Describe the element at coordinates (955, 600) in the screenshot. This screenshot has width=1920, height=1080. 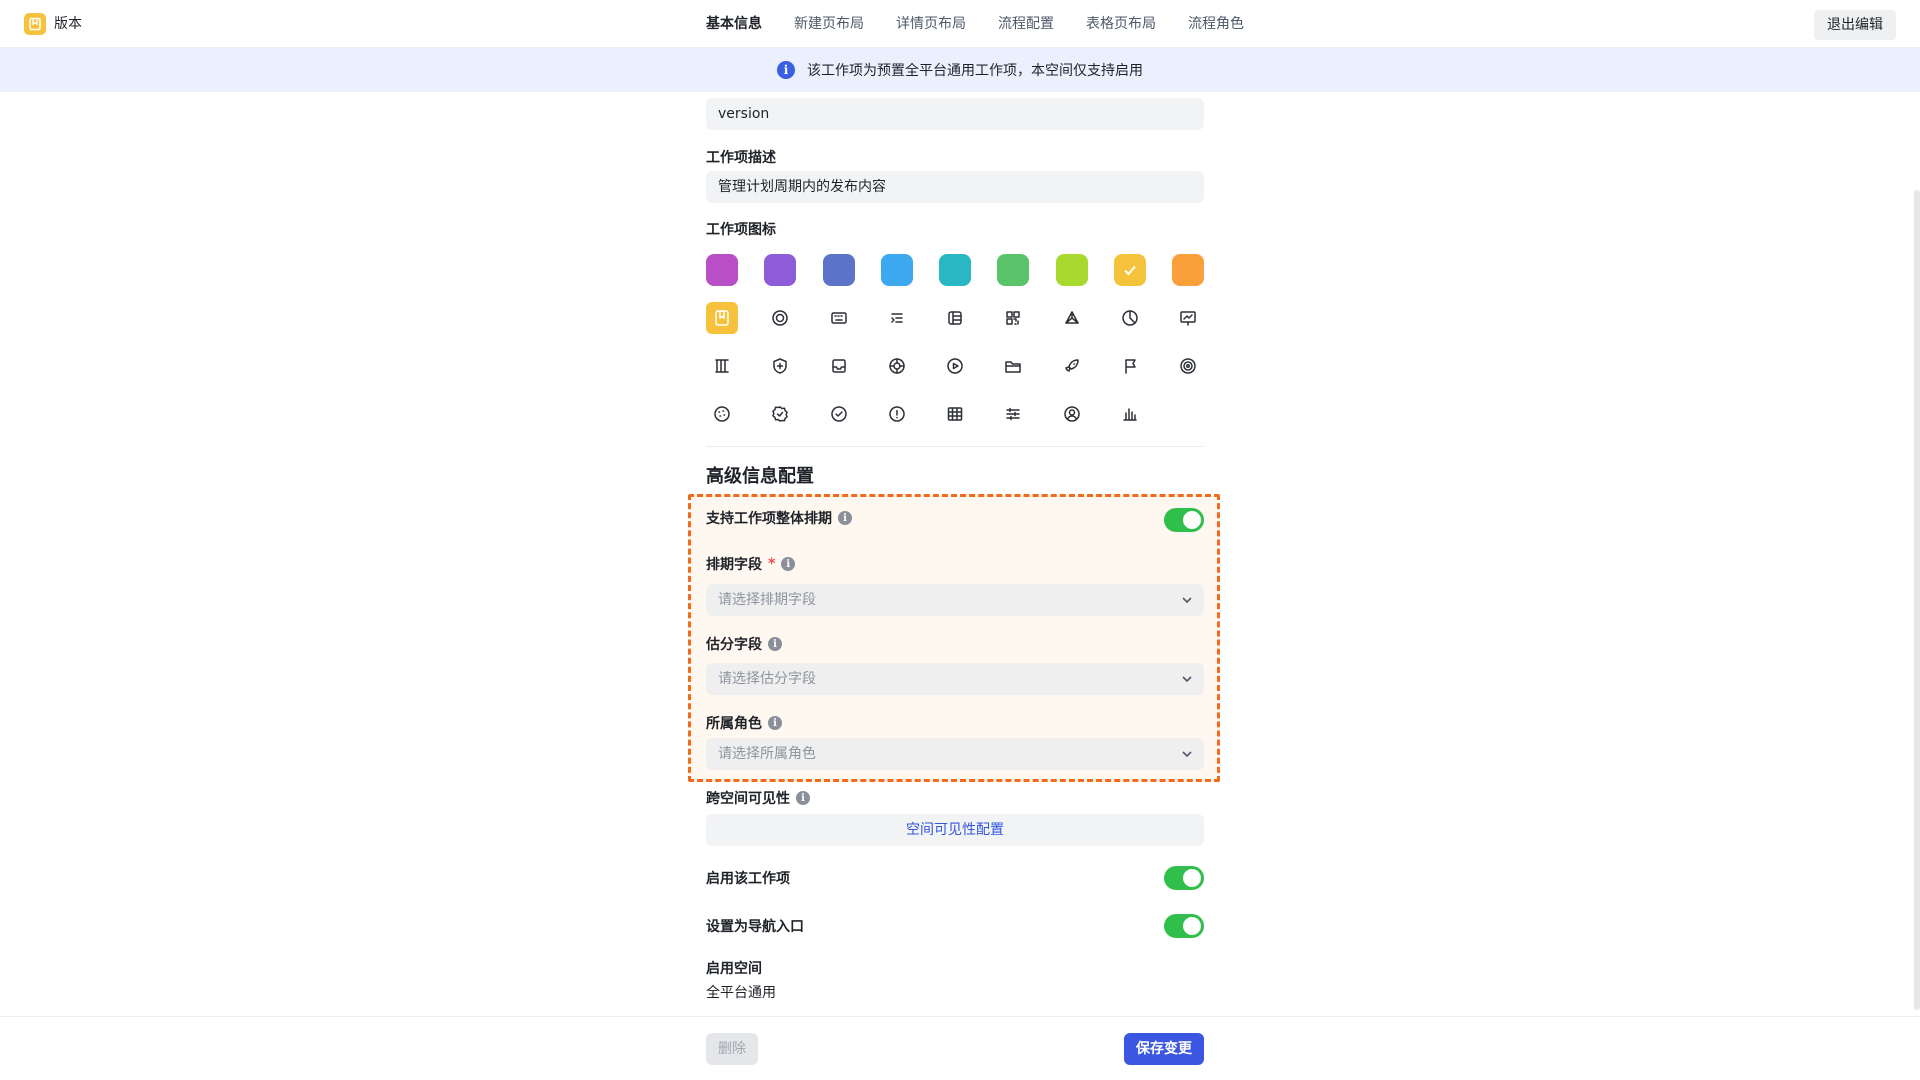
I see `schedule-field-select: 请选择排期字段` at that location.